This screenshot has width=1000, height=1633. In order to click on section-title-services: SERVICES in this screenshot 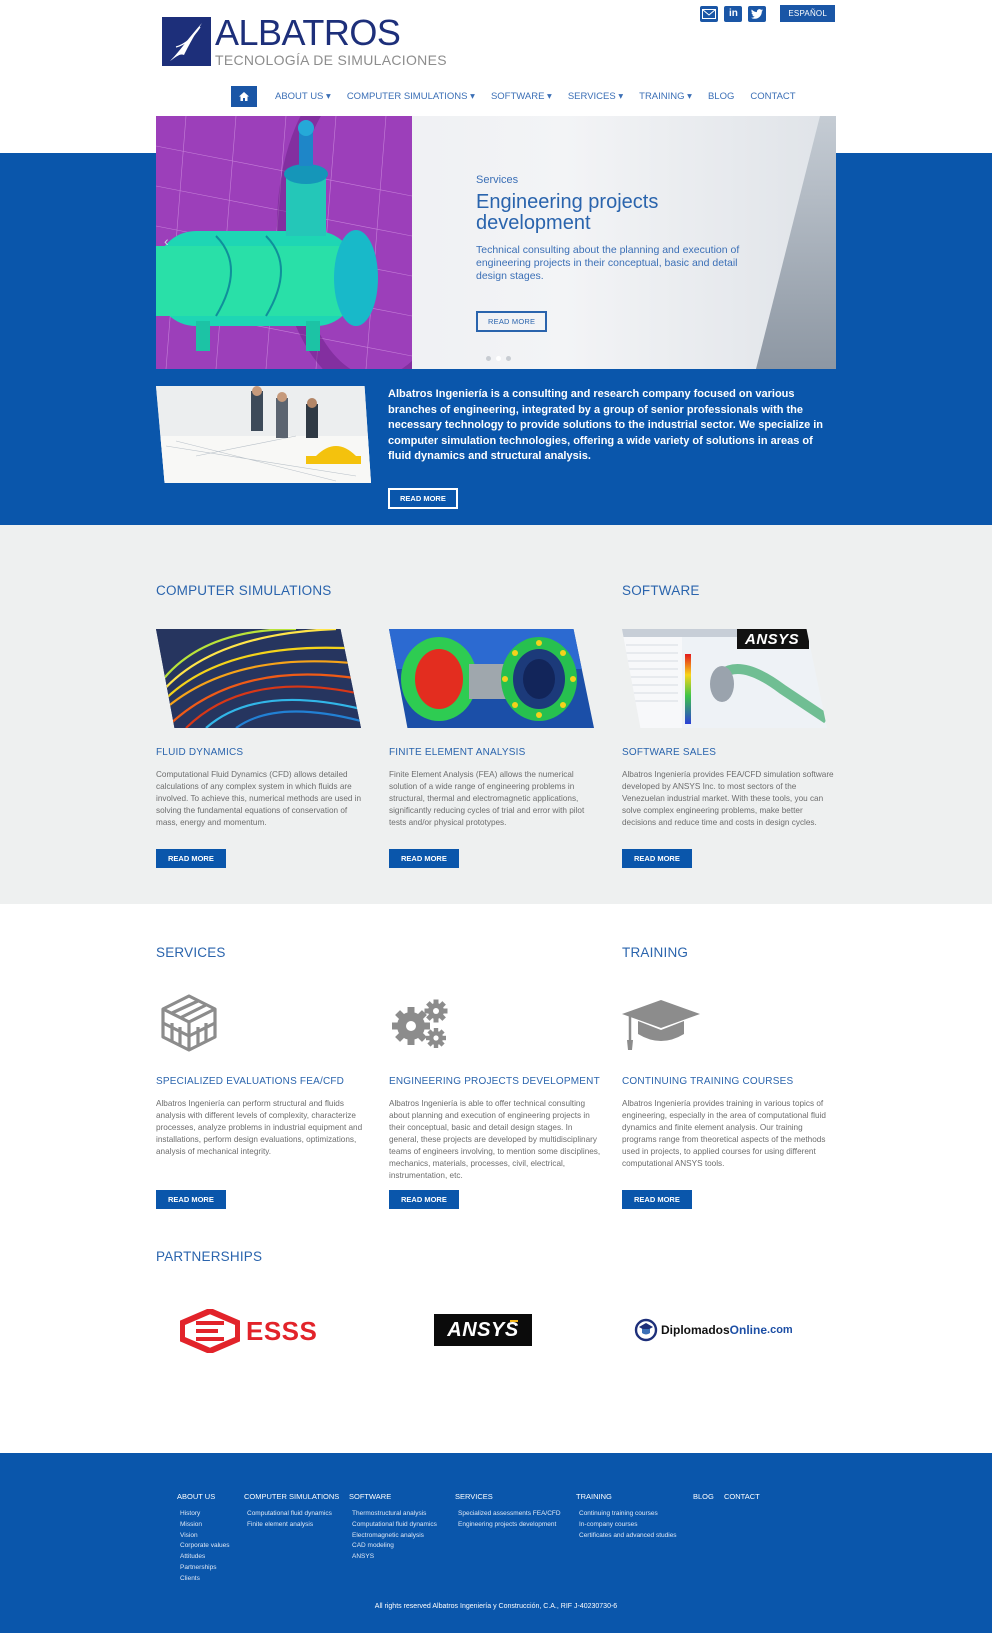, I will do `click(191, 952)`.